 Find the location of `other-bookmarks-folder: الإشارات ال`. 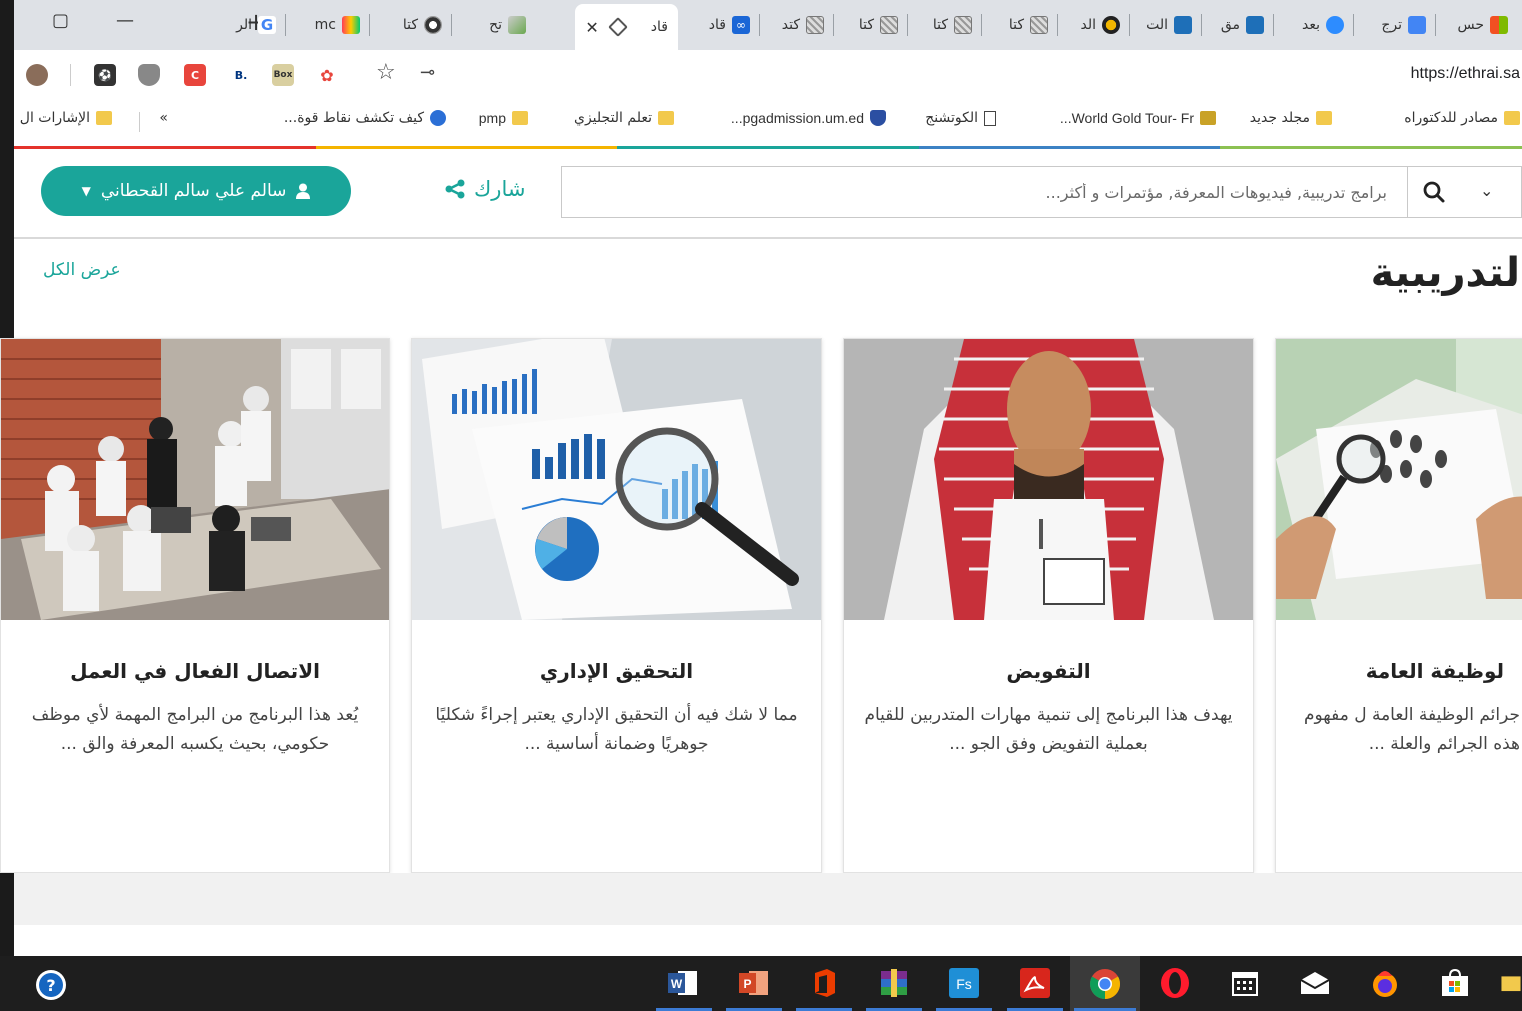

other-bookmarks-folder: الإشارات ال is located at coordinates (66, 118).